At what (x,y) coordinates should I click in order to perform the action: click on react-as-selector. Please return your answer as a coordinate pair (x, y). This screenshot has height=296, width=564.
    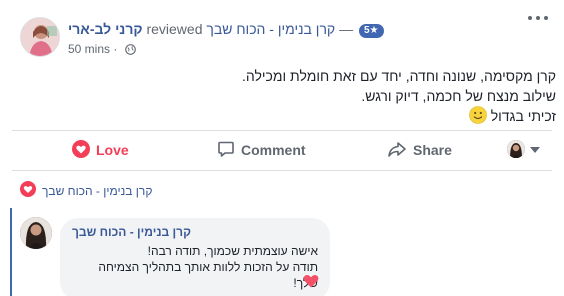
    Looking at the image, I should click on (523, 149).